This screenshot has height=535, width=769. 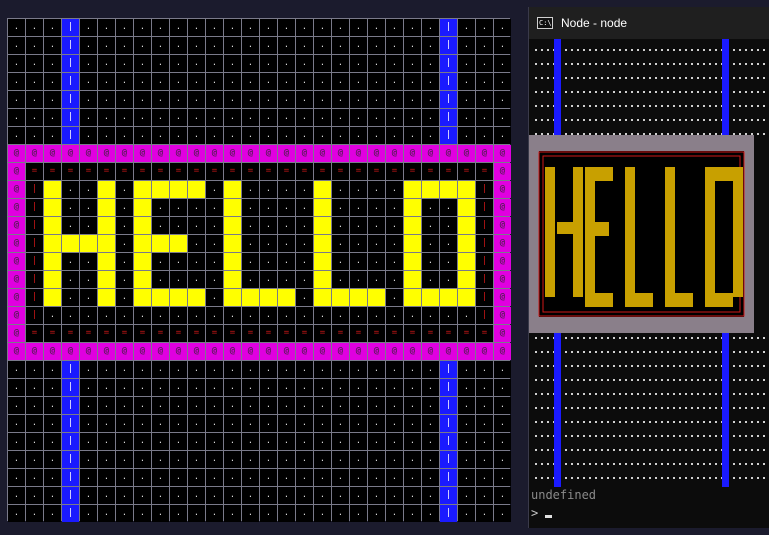 I want to click on letter-cell, so click(x=322, y=243).